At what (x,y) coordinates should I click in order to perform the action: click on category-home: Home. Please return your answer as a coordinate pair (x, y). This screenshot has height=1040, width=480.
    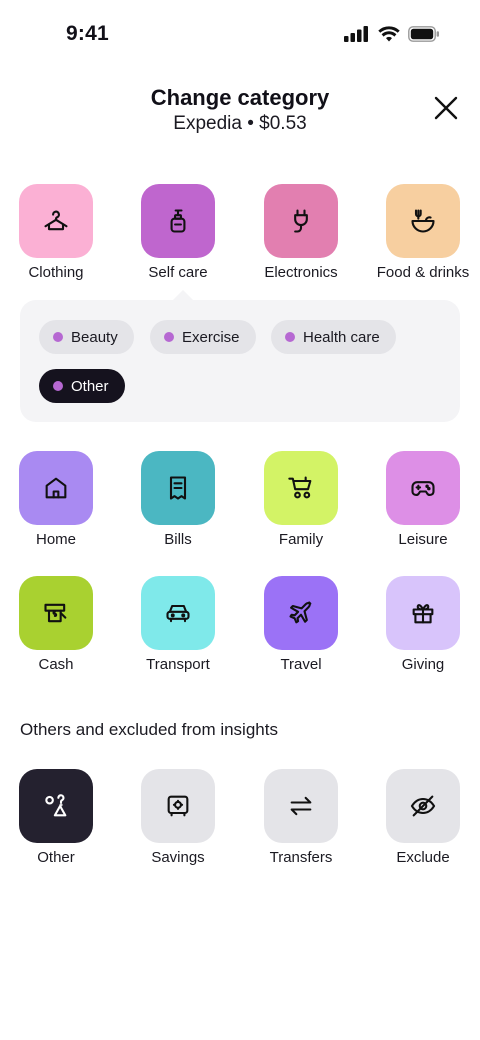
    Looking at the image, I should click on (58, 499).